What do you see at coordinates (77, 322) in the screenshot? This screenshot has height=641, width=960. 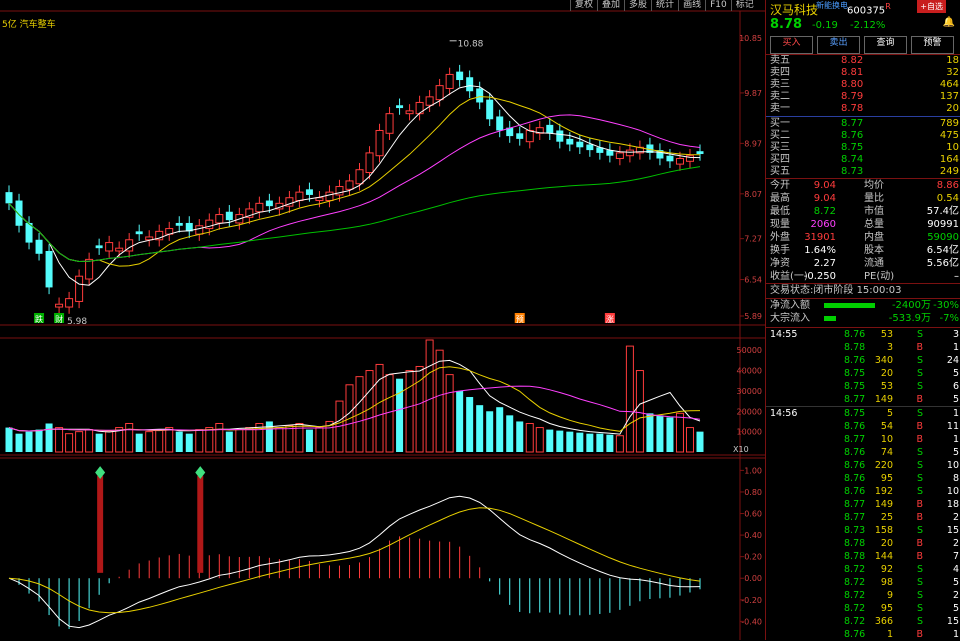 I see `low-price-label: 5.98` at bounding box center [77, 322].